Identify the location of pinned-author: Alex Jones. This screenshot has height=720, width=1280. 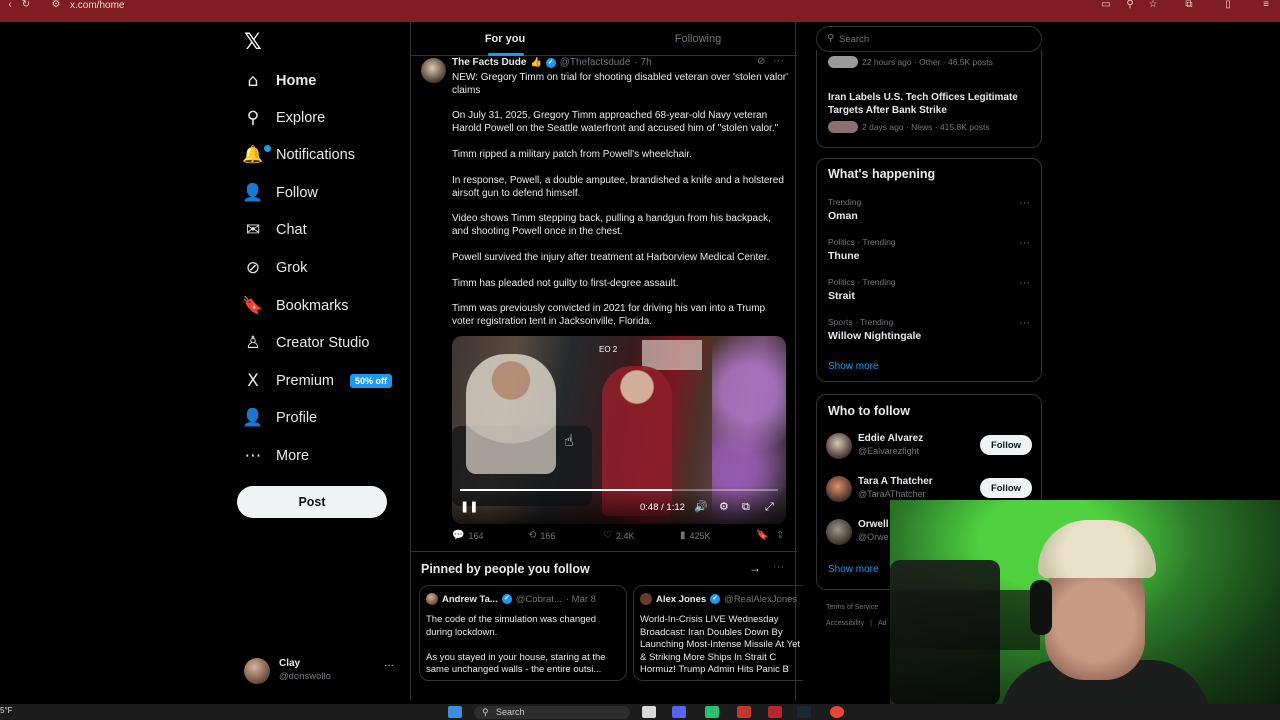
(681, 599).